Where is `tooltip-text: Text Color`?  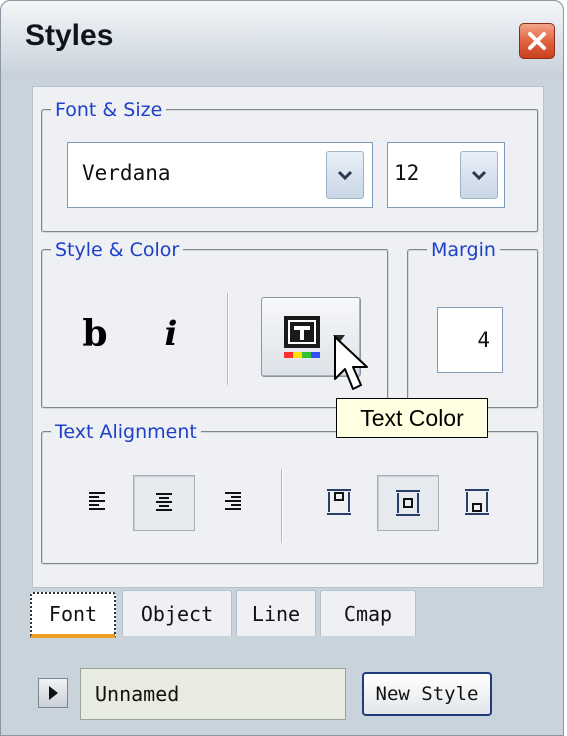 tooltip-text: Text Color is located at coordinates (412, 417).